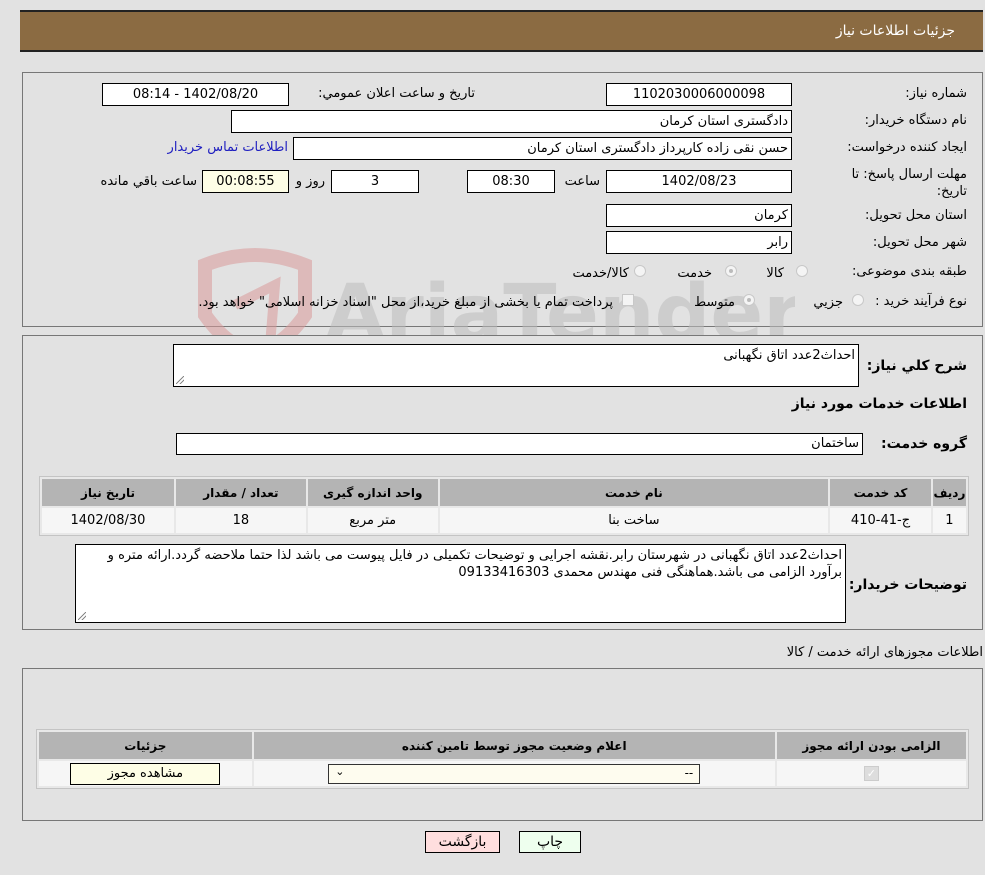 Image resolution: width=985 pixels, height=875 pixels. What do you see at coordinates (145, 745) in the screenshot?
I see `col-permit-details: جزئیات` at bounding box center [145, 745].